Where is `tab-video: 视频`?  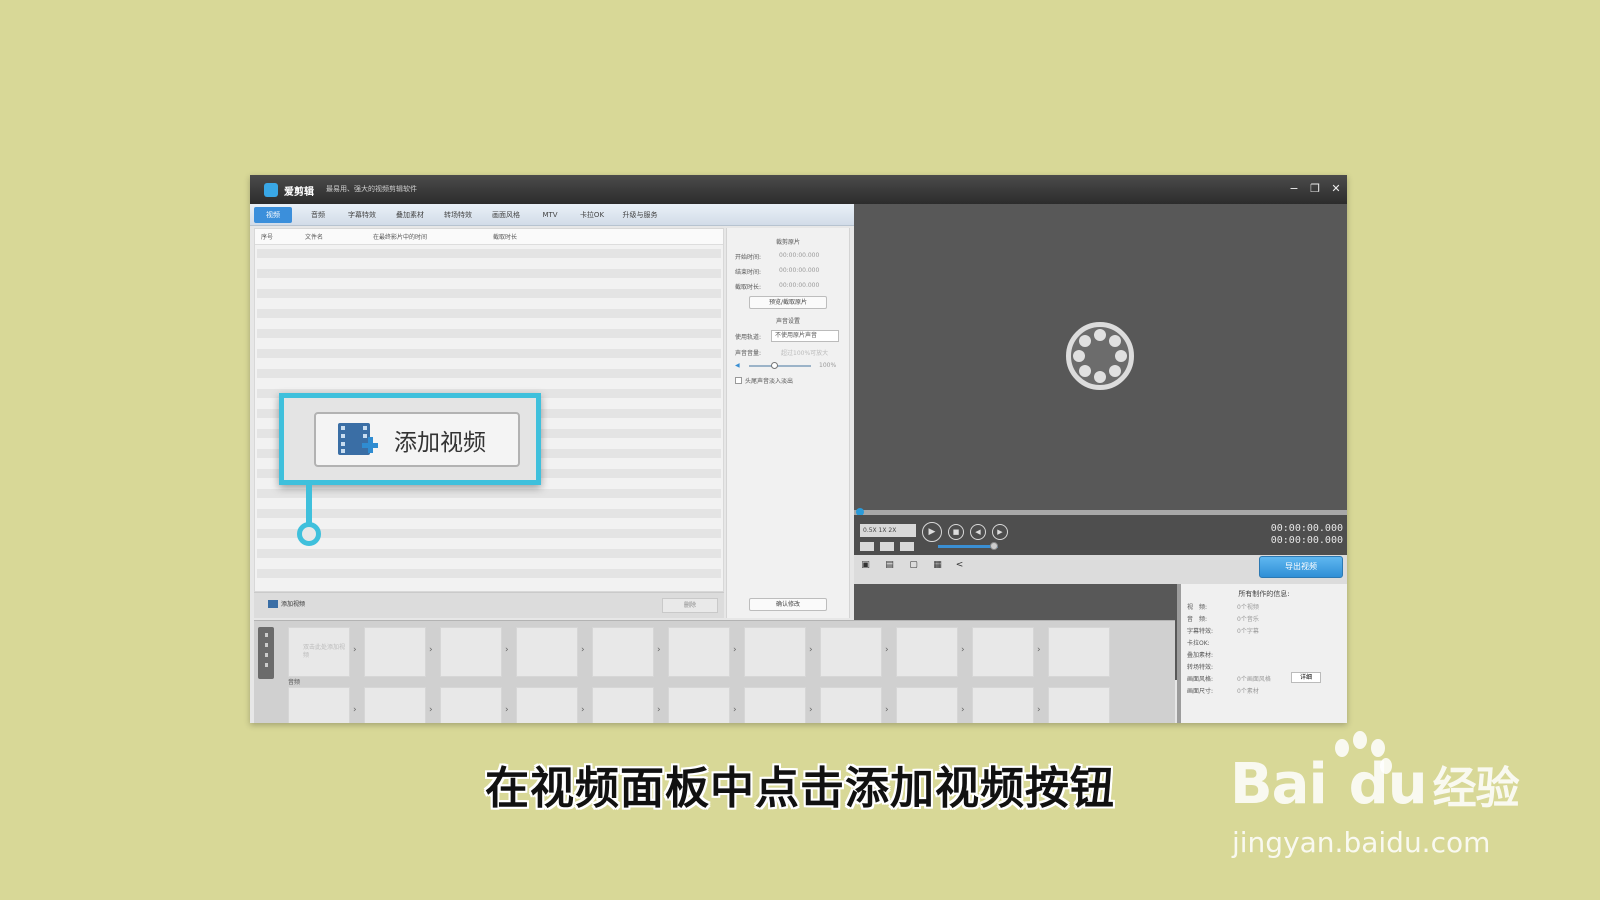 tab-video: 视频 is located at coordinates (273, 215).